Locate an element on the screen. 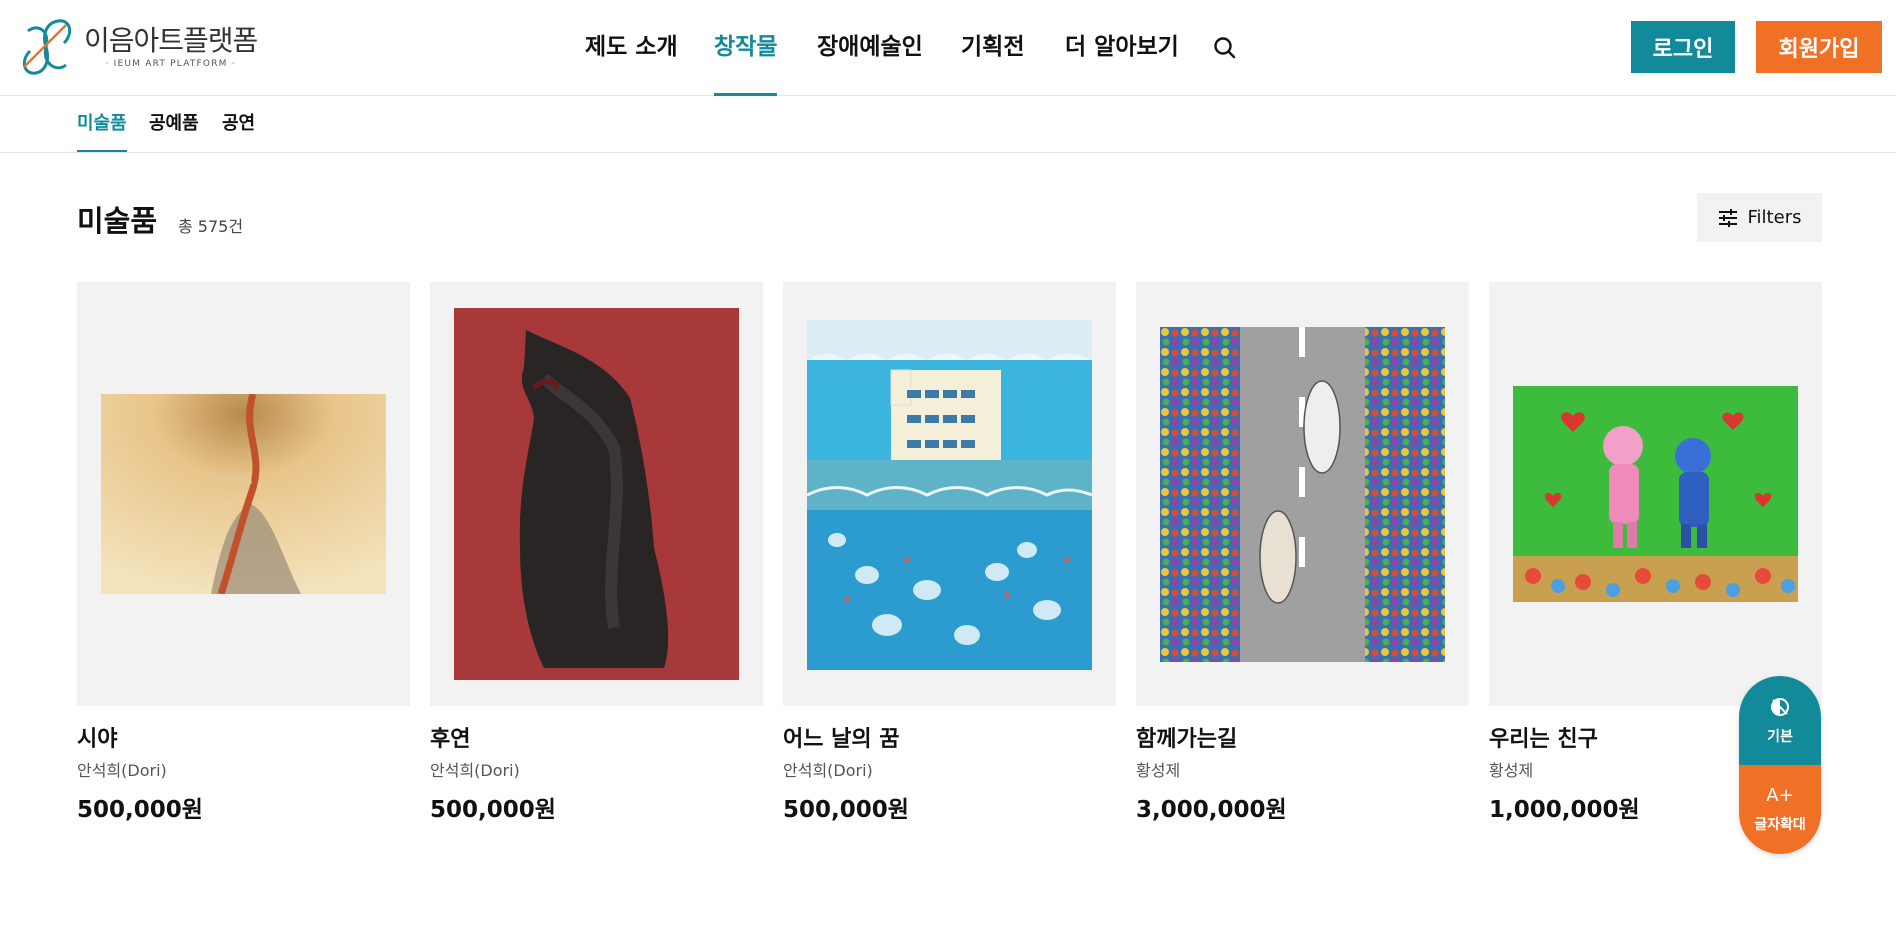 The image size is (1896, 930). artwork-card: 시야 안석희(Dori) 500,000원 is located at coordinates (243, 553).